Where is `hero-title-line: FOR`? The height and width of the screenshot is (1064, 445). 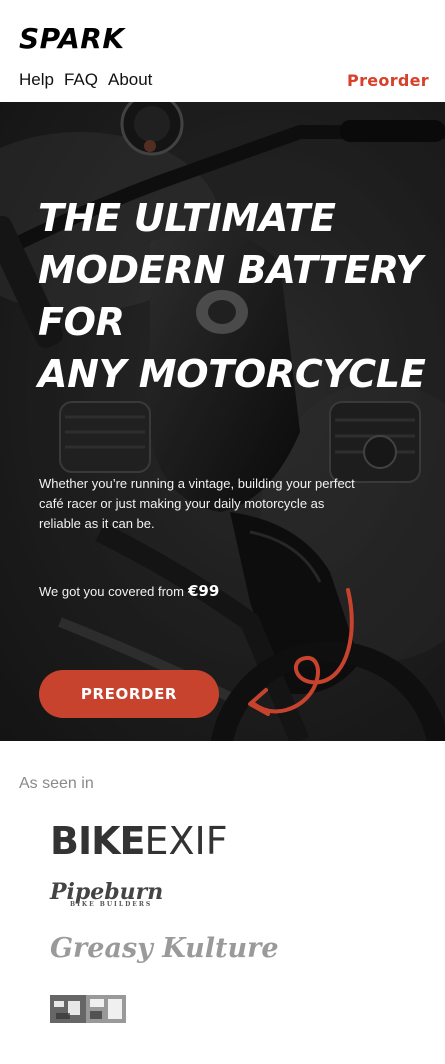
hero-title-line: FOR is located at coordinates (81, 322).